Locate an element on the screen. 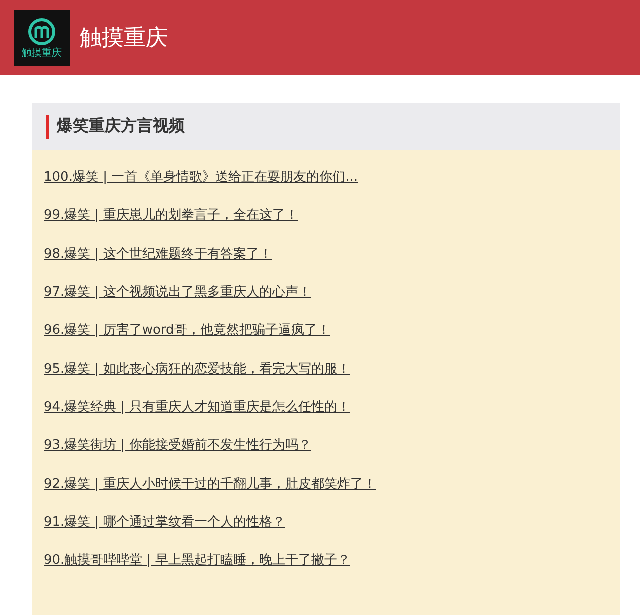  video-link: 94.爆笑经典 | 只有重庆人才知道重庆是怎么任性的！ is located at coordinates (197, 407).